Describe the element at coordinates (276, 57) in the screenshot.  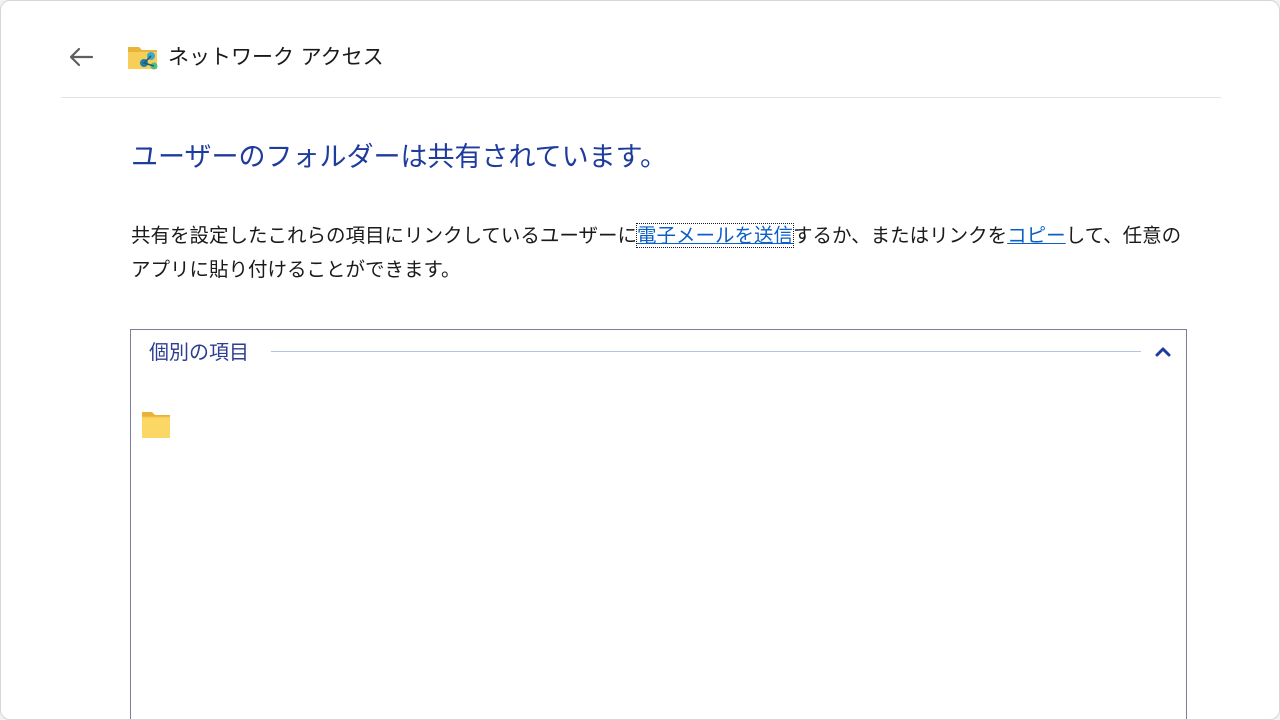
I see `window-title: ネットワーク アクセス` at that location.